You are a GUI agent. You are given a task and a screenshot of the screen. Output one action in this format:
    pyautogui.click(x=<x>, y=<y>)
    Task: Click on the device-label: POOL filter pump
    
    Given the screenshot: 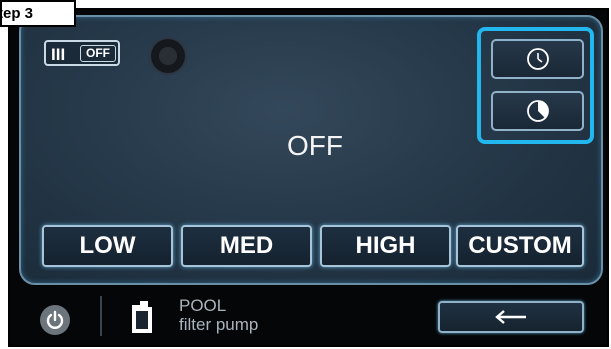 What is the action you would take?
    pyautogui.click(x=218, y=315)
    